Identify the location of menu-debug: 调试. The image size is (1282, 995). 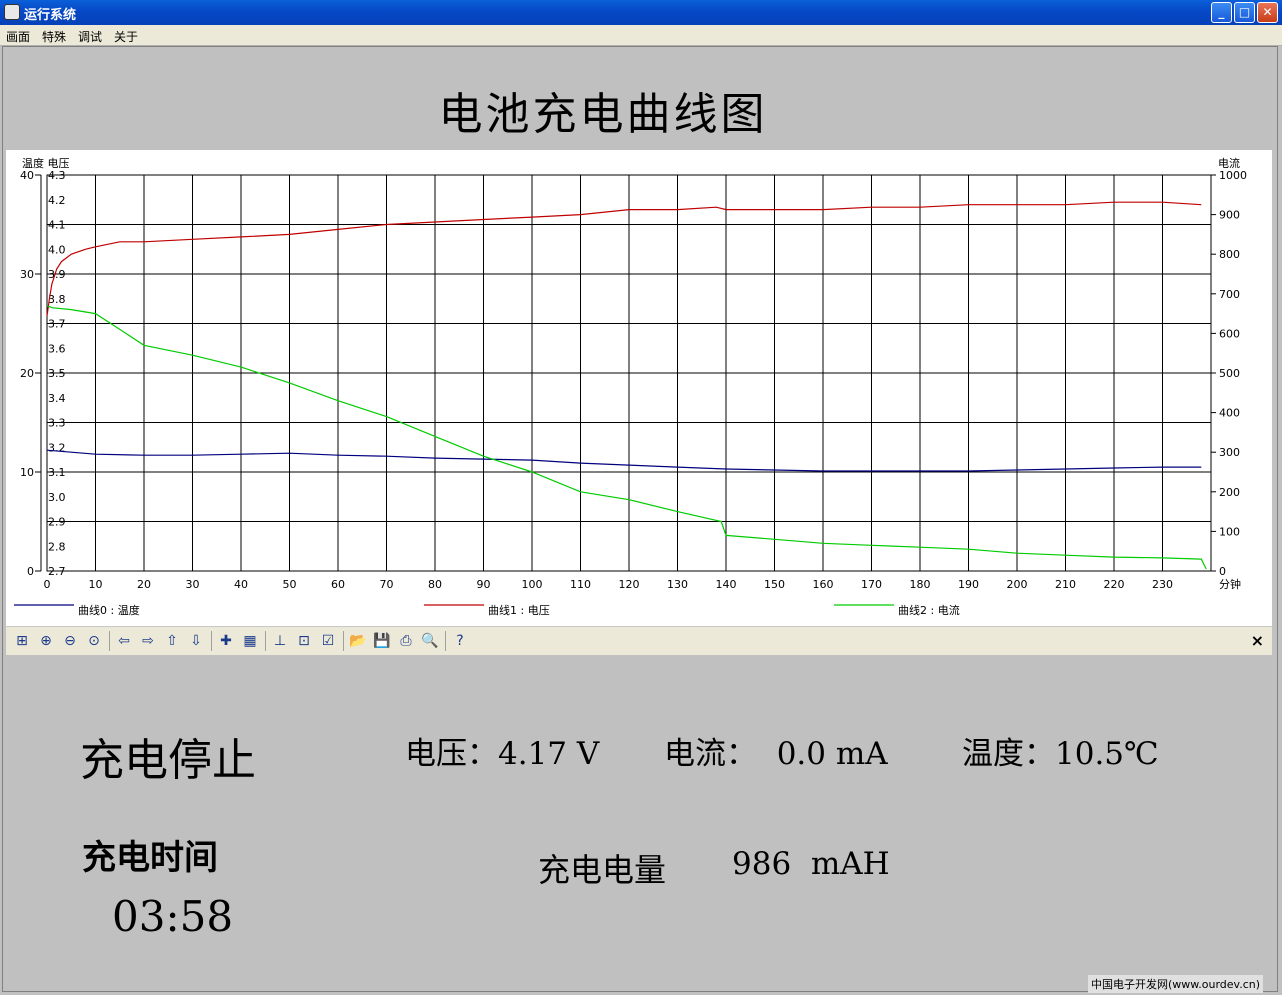
(90, 36).